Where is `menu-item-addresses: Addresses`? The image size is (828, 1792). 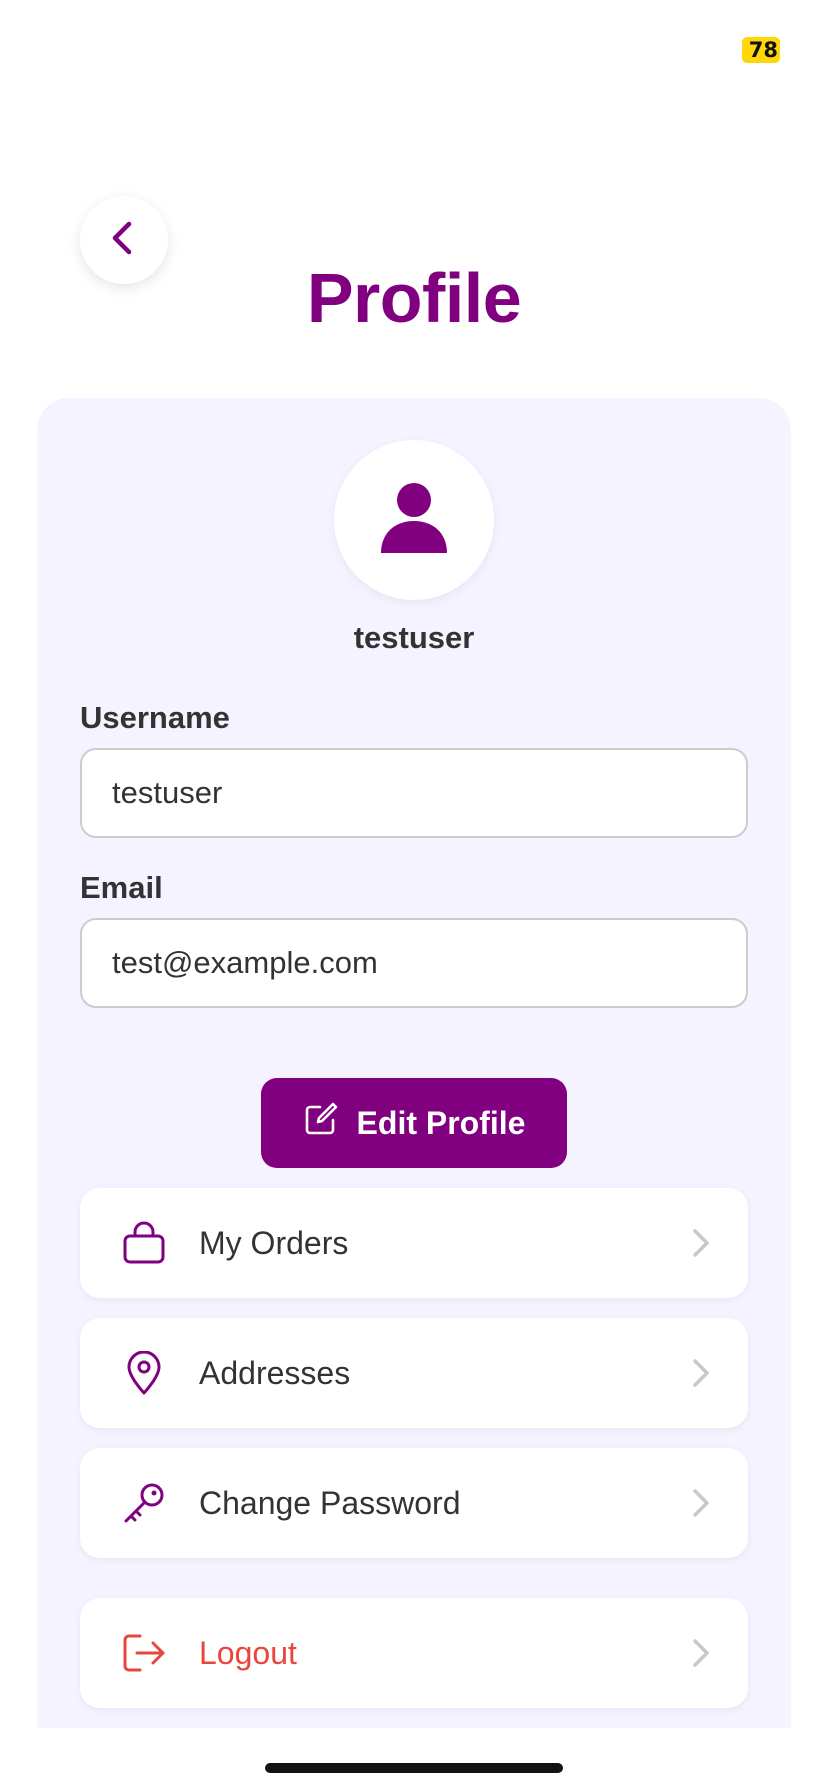 menu-item-addresses: Addresses is located at coordinates (414, 1373).